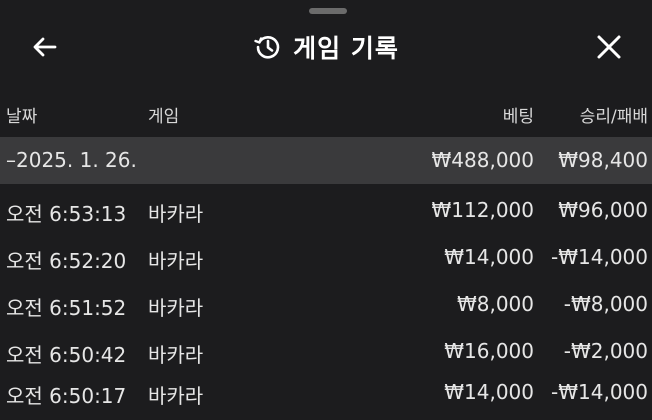 The image size is (652, 420). I want to click on column-header-date: 날짜, so click(22, 117).